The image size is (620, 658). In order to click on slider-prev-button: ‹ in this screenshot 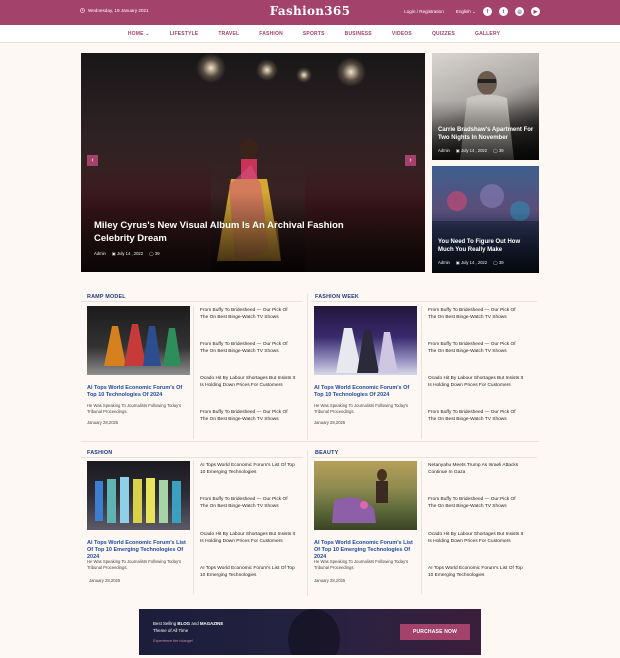, I will do `click(92, 160)`.